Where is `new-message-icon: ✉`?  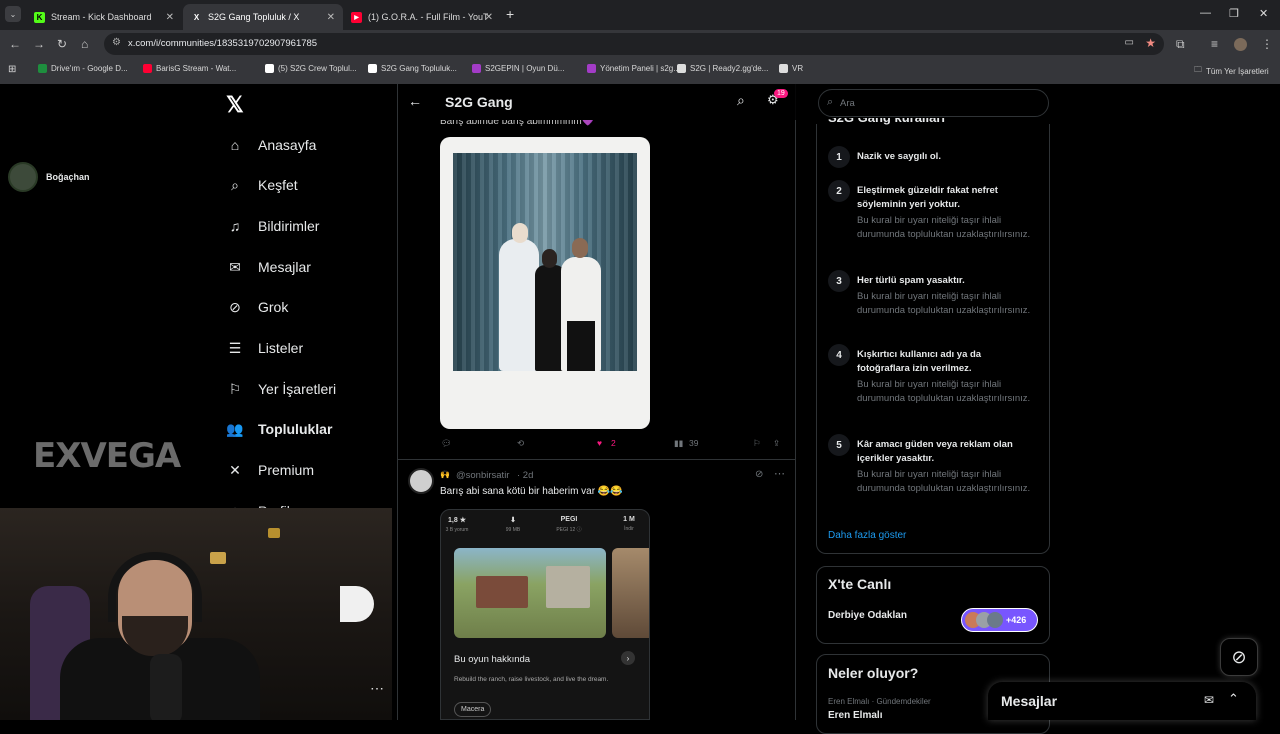 new-message-icon: ✉ is located at coordinates (1209, 700).